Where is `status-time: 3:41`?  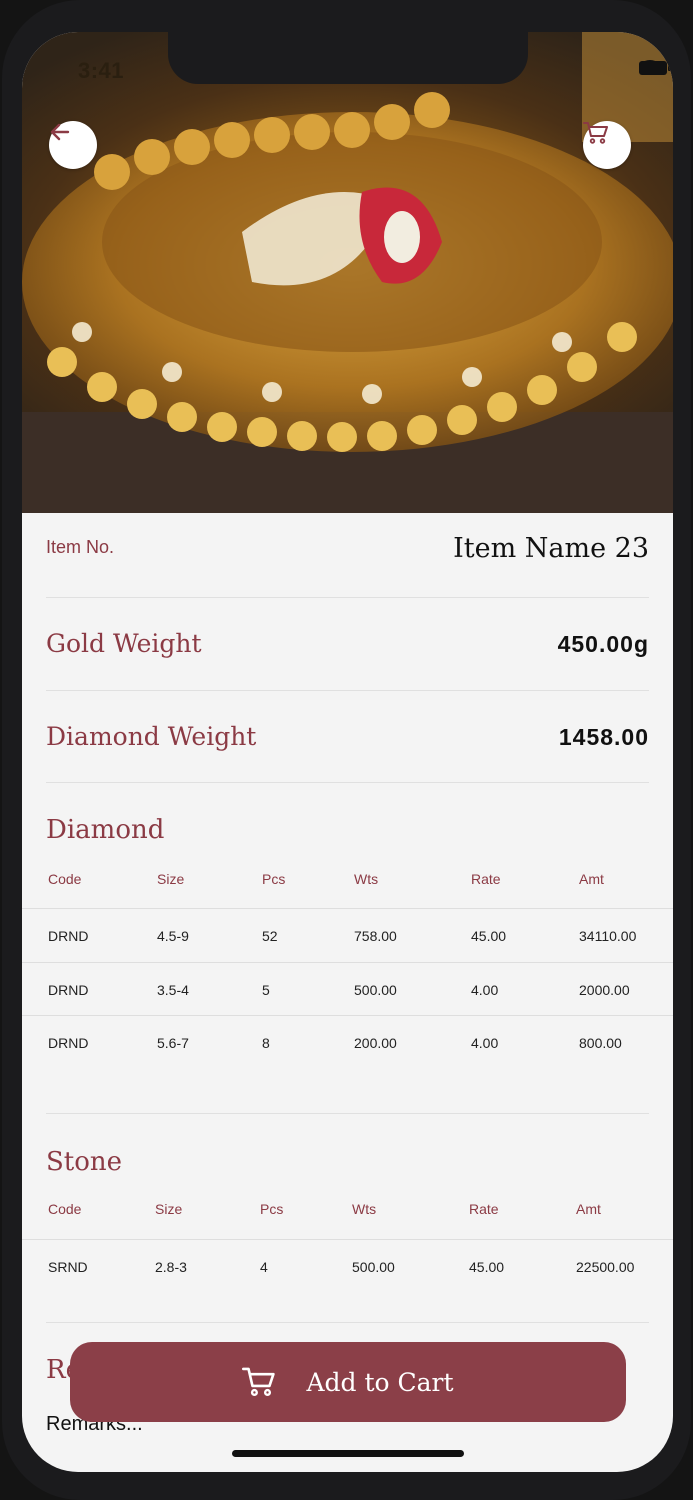 status-time: 3:41 is located at coordinates (101, 70).